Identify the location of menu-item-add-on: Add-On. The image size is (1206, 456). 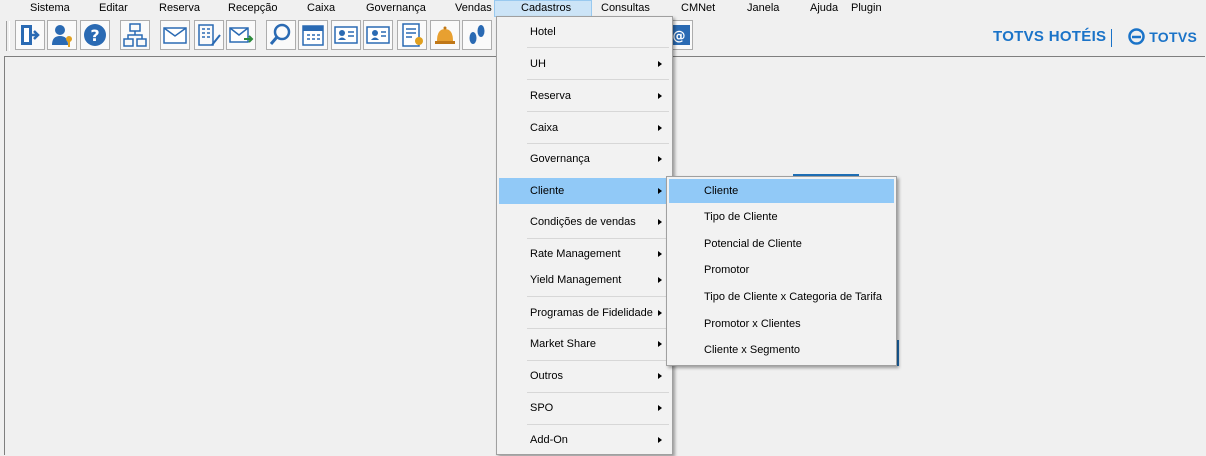
(584, 441).